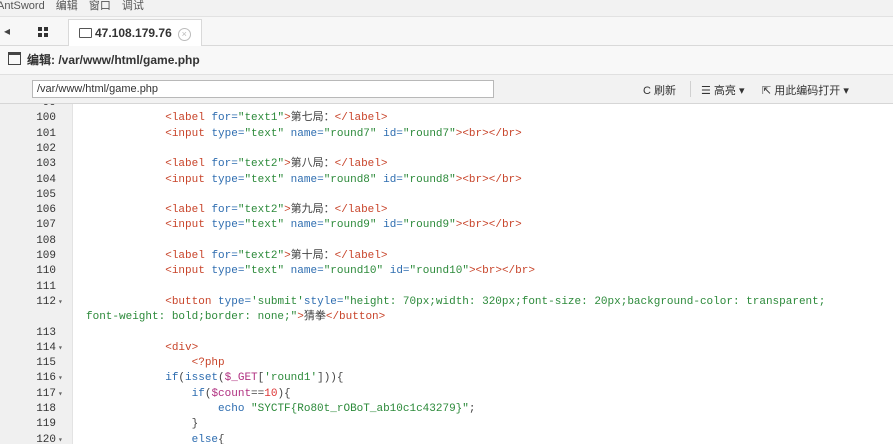 This screenshot has width=893, height=444. I want to click on menu-item-debug: 调试, so click(133, 6).